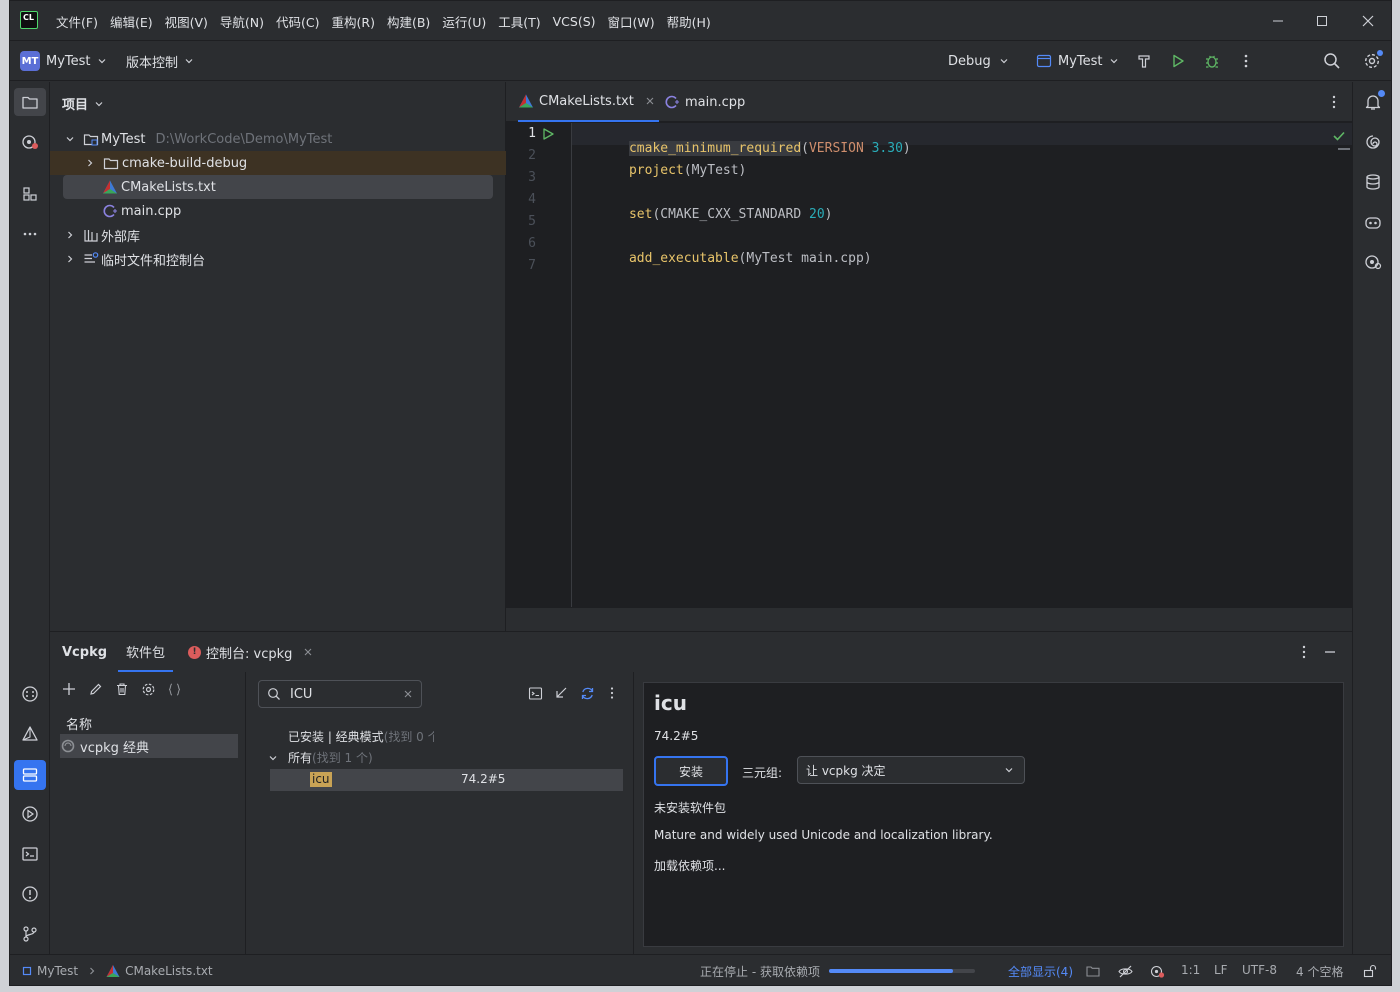 The height and width of the screenshot is (992, 1400). Describe the element at coordinates (548, 134) in the screenshot. I see `run-gutter-icon` at that location.